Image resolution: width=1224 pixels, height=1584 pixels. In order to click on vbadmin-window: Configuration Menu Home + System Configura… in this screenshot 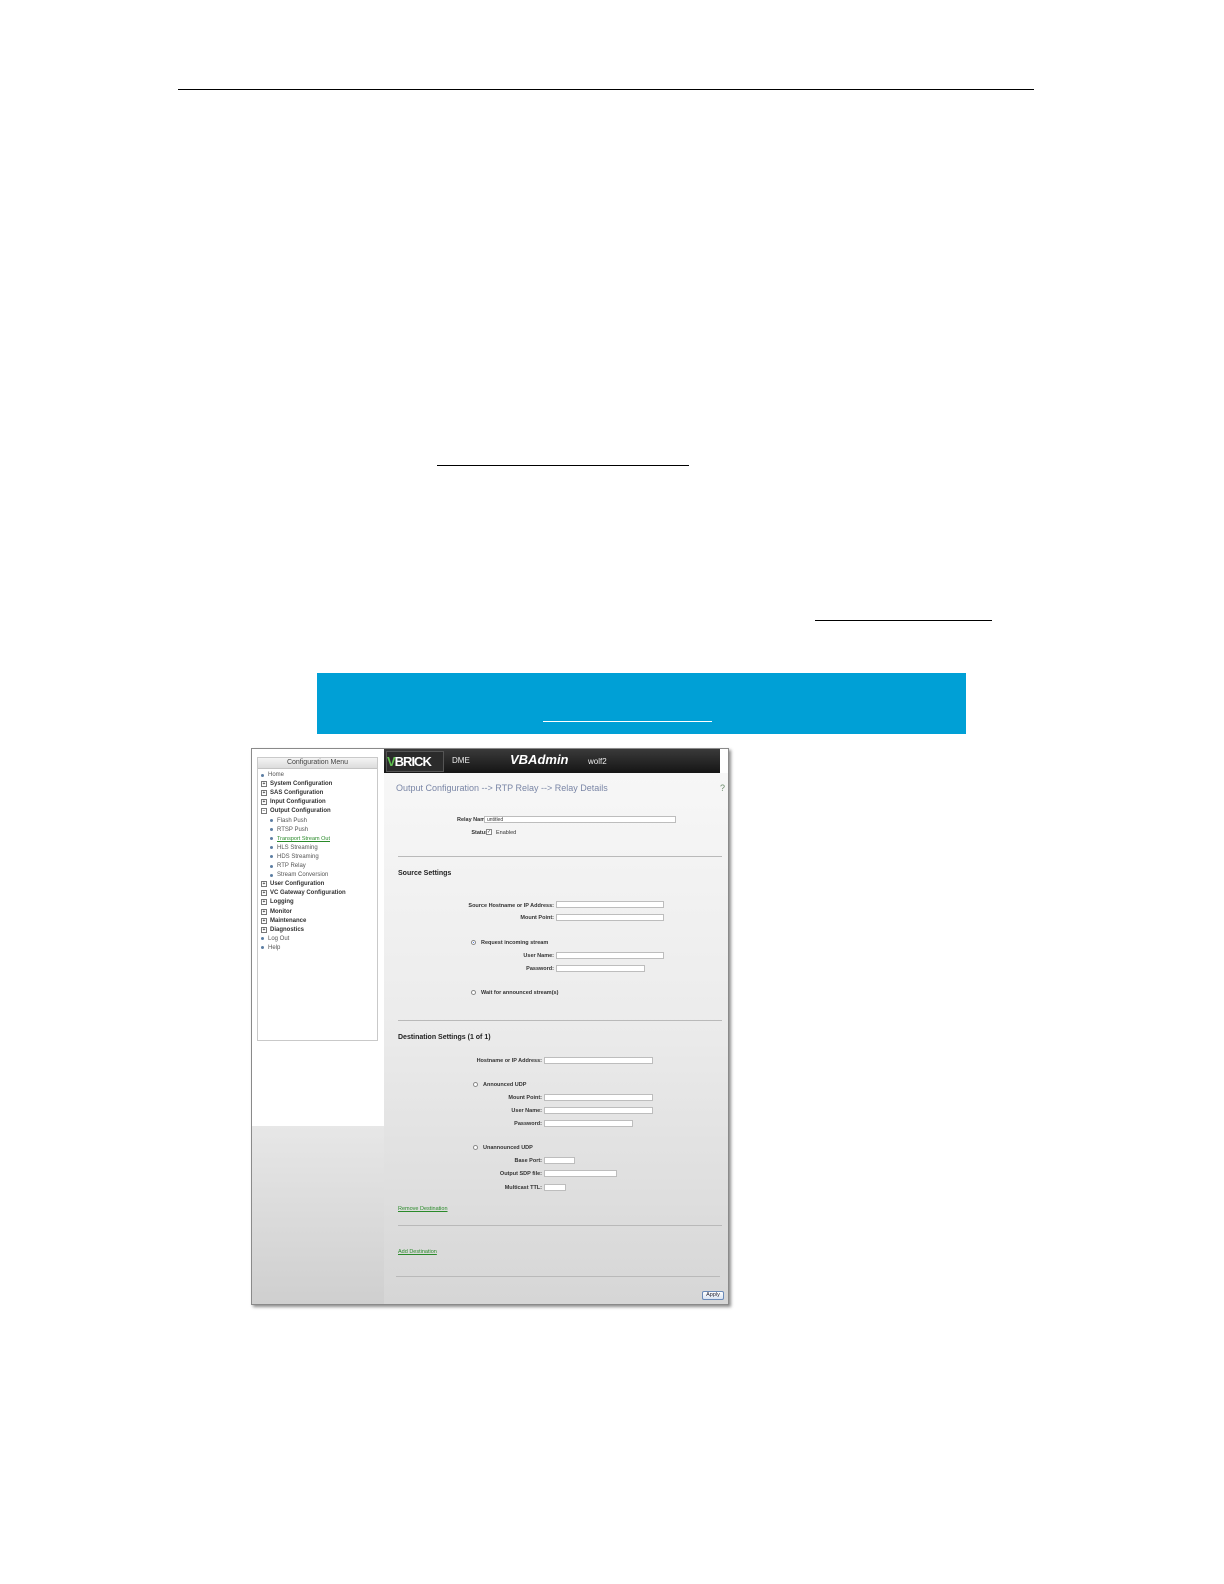, I will do `click(490, 1026)`.